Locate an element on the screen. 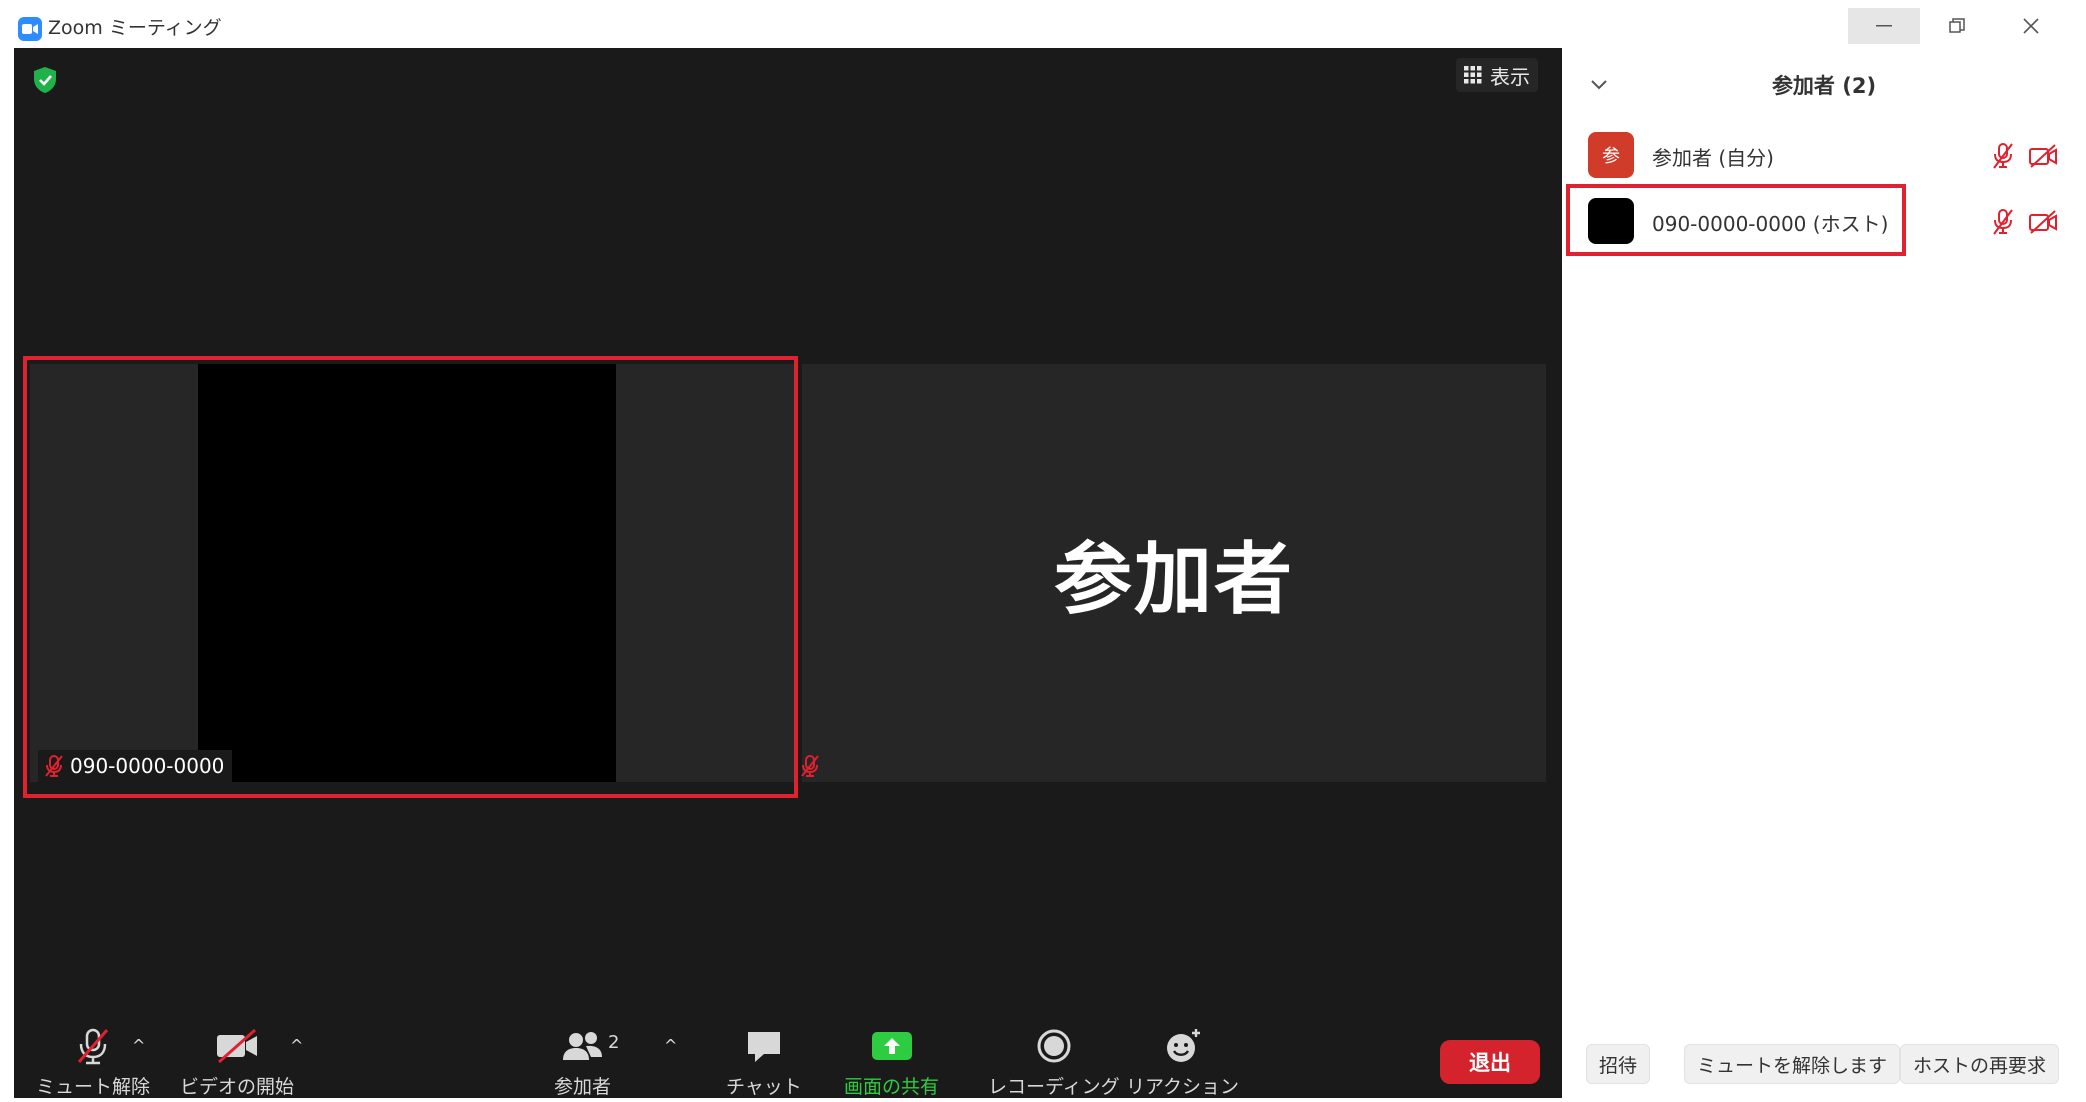  record-label: レコーディング is located at coordinates (1054, 1087).